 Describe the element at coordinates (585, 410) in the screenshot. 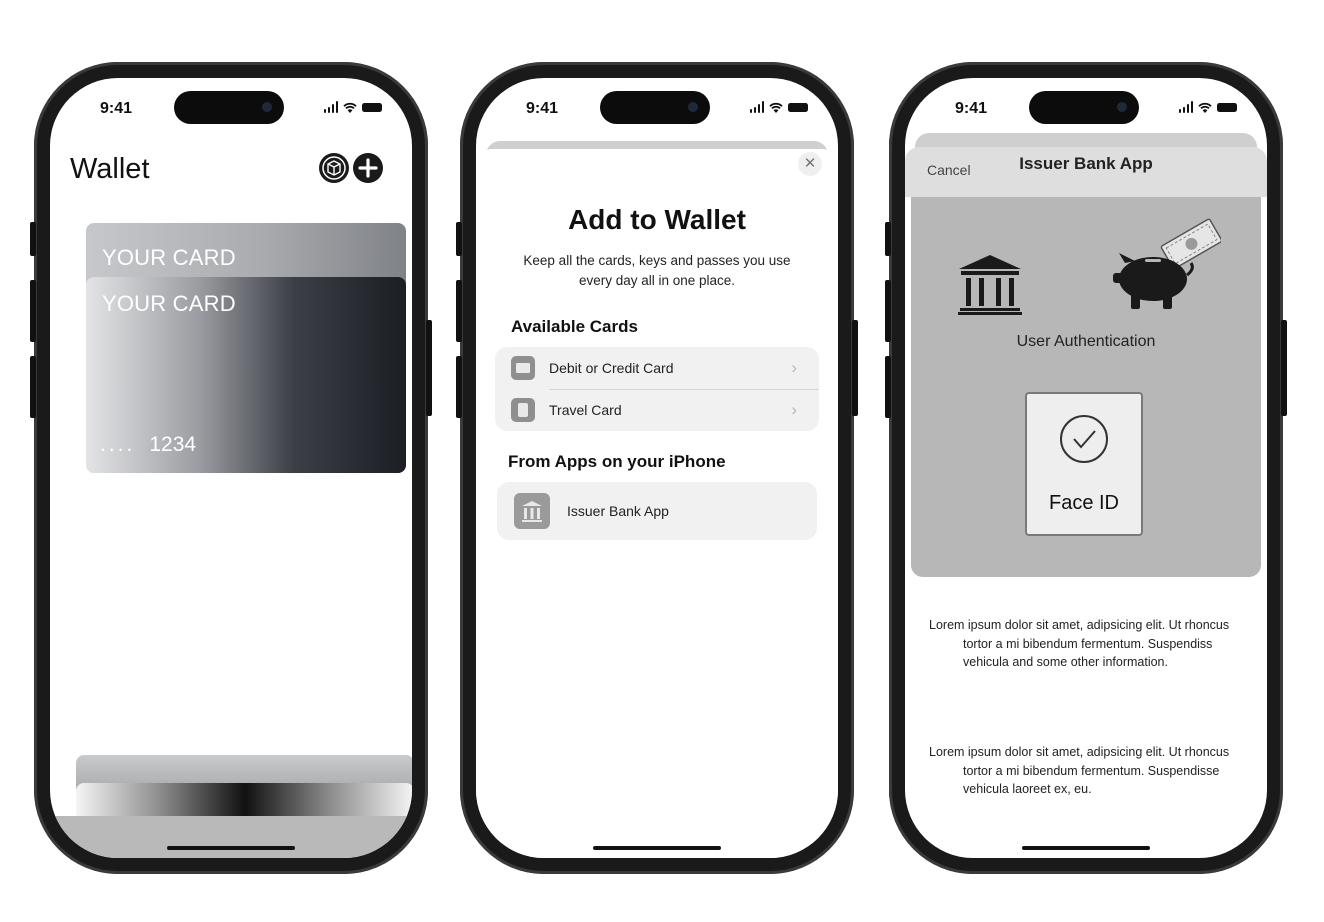

I see `list-item-label: Travel Card` at that location.